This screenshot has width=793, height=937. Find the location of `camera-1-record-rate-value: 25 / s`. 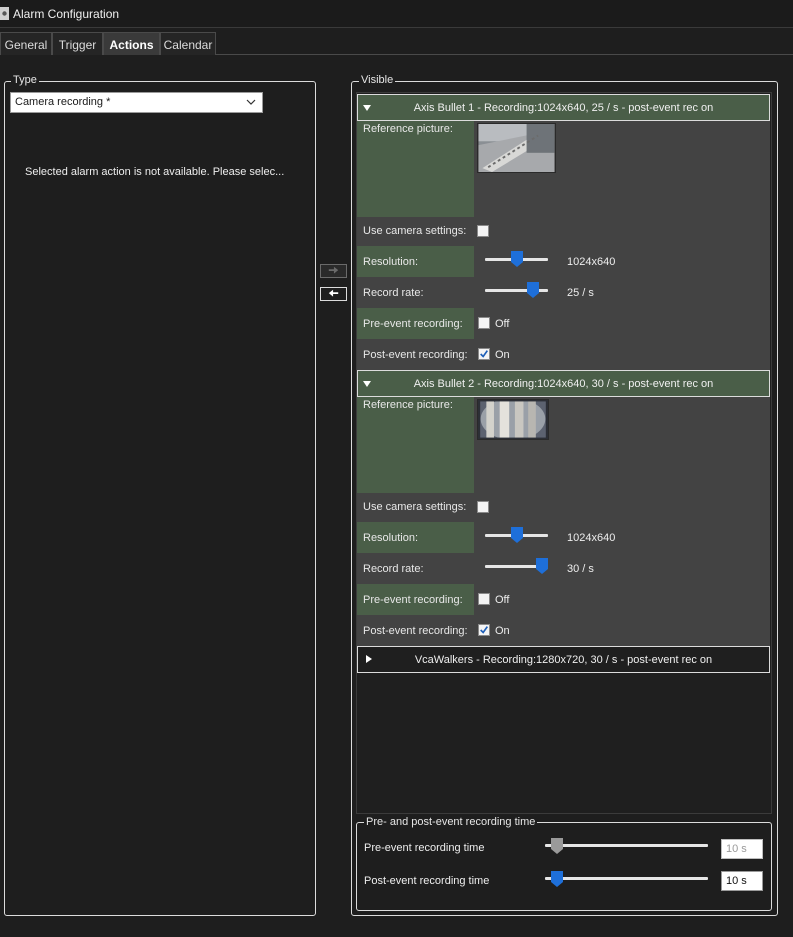

camera-1-record-rate-value: 25 / s is located at coordinates (580, 293).